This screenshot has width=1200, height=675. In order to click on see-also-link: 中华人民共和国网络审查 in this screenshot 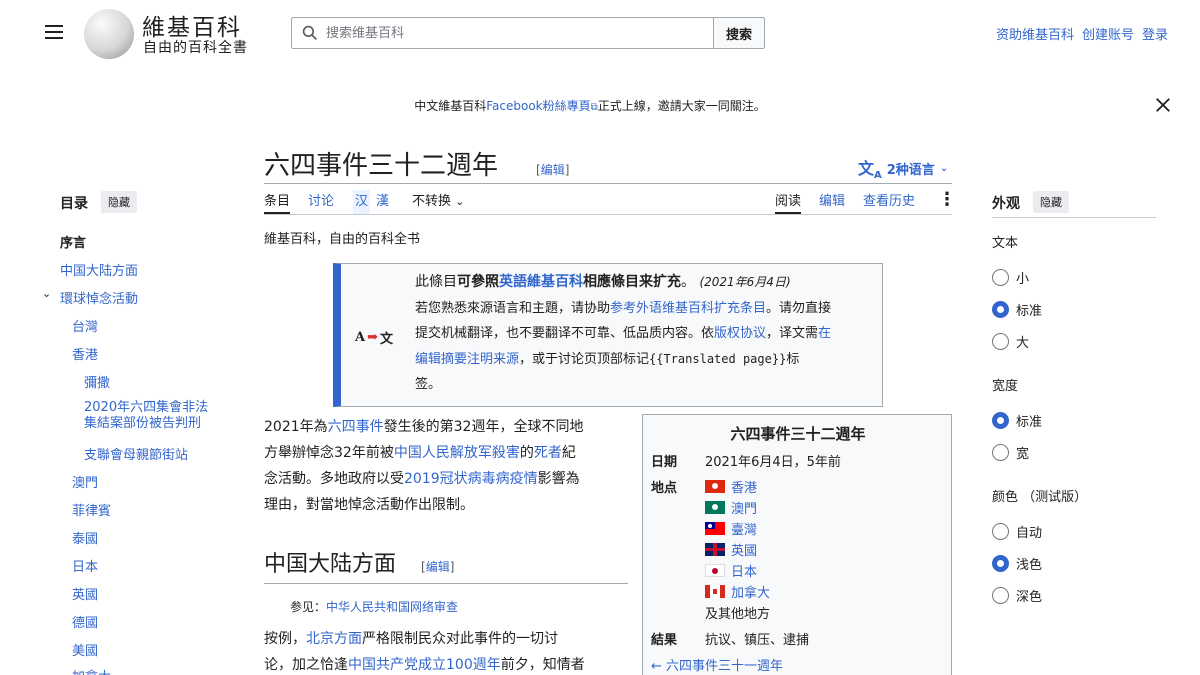, I will do `click(392, 607)`.